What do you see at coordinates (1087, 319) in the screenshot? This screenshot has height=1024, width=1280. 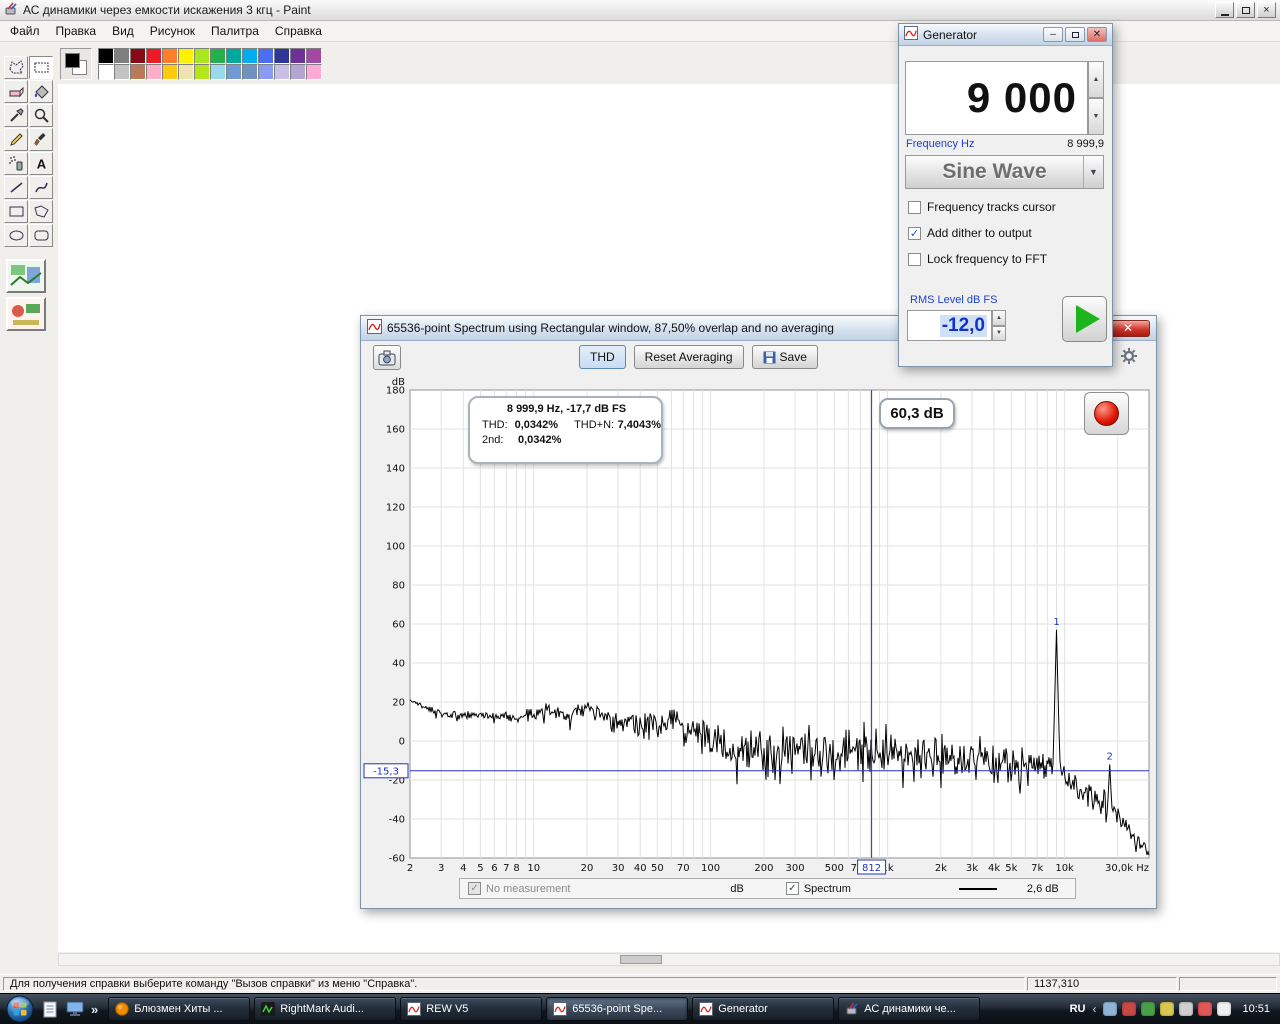 I see `play-icon` at bounding box center [1087, 319].